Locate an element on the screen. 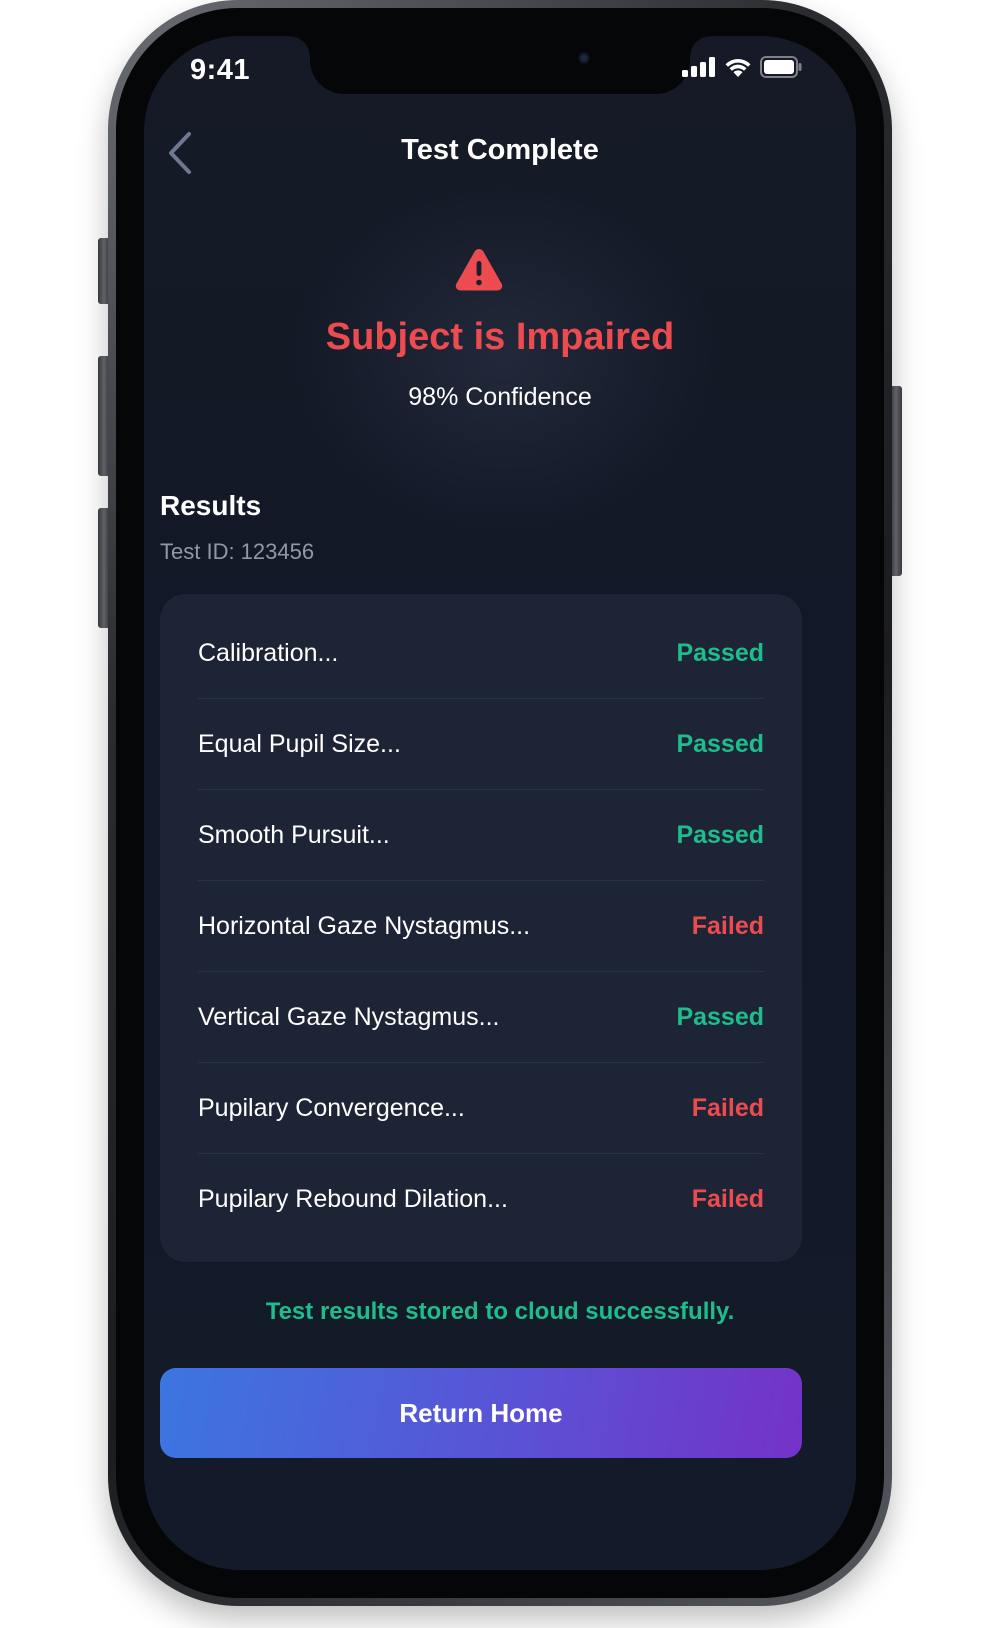 The height and width of the screenshot is (1628, 1000). status-time: 9:41 is located at coordinates (220, 70).